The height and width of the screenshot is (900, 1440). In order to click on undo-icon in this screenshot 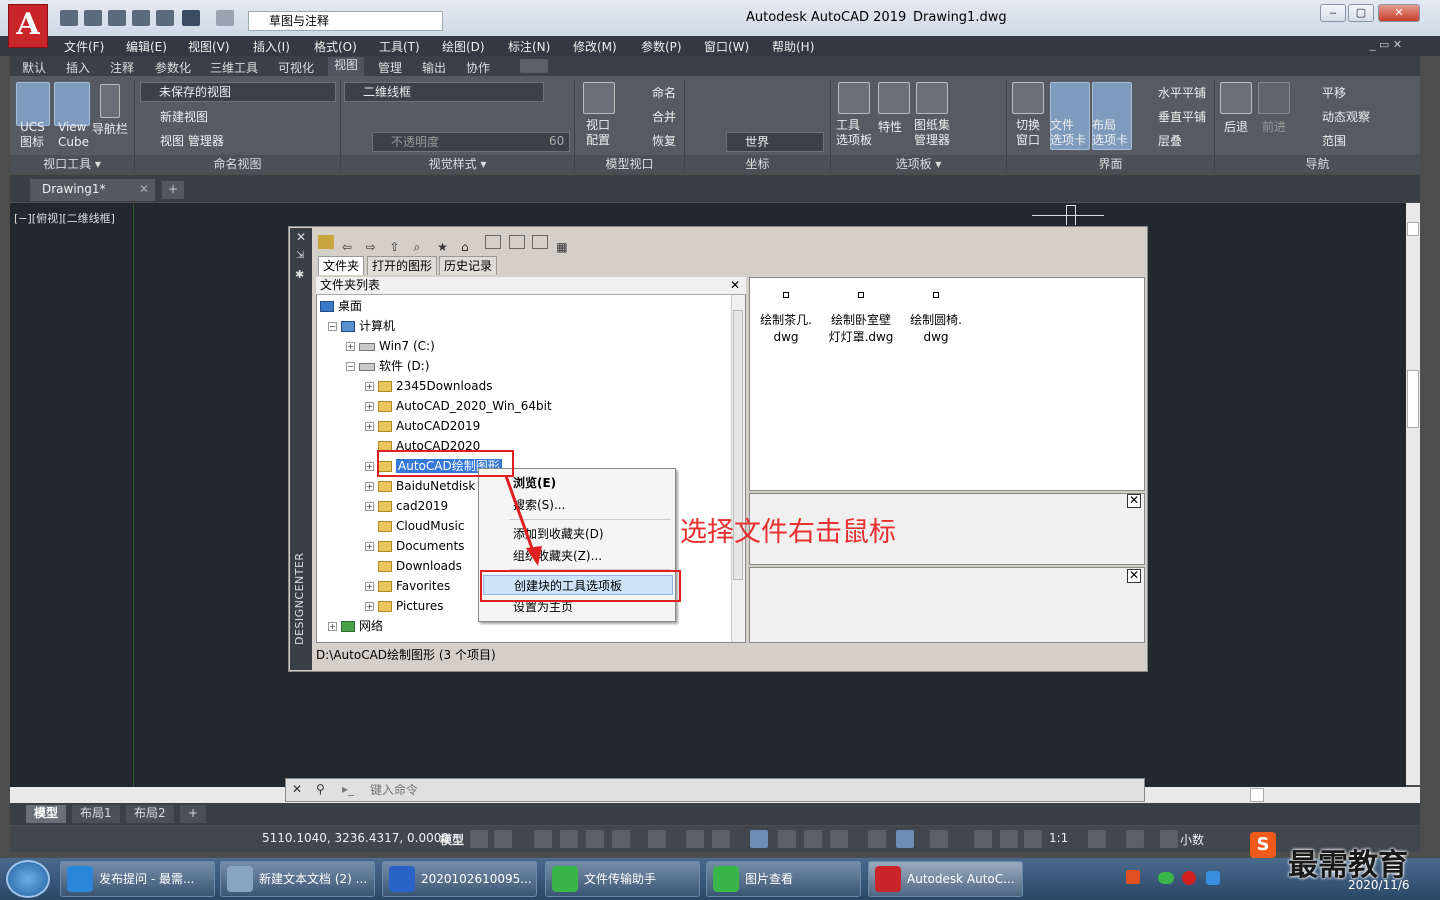, I will do `click(191, 18)`.